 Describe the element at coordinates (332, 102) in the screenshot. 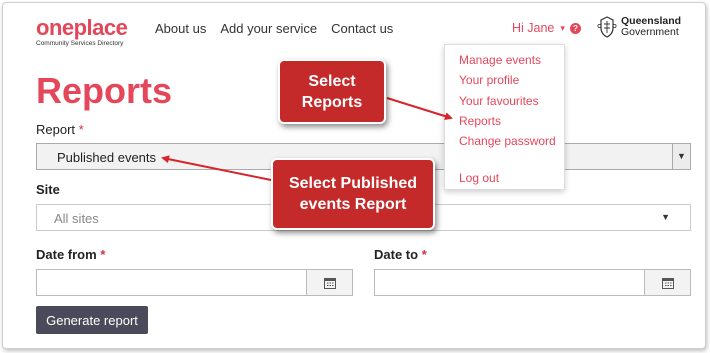

I see `callout-line: Reports` at that location.